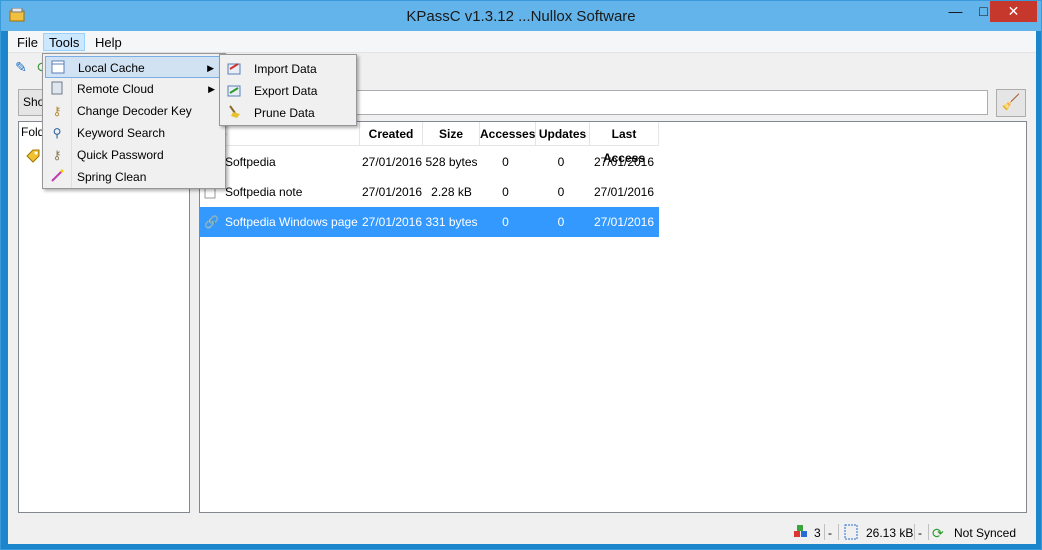 Image resolution: width=1042 pixels, height=550 pixels. What do you see at coordinates (108, 43) in the screenshot?
I see `menu-help: Help` at bounding box center [108, 43].